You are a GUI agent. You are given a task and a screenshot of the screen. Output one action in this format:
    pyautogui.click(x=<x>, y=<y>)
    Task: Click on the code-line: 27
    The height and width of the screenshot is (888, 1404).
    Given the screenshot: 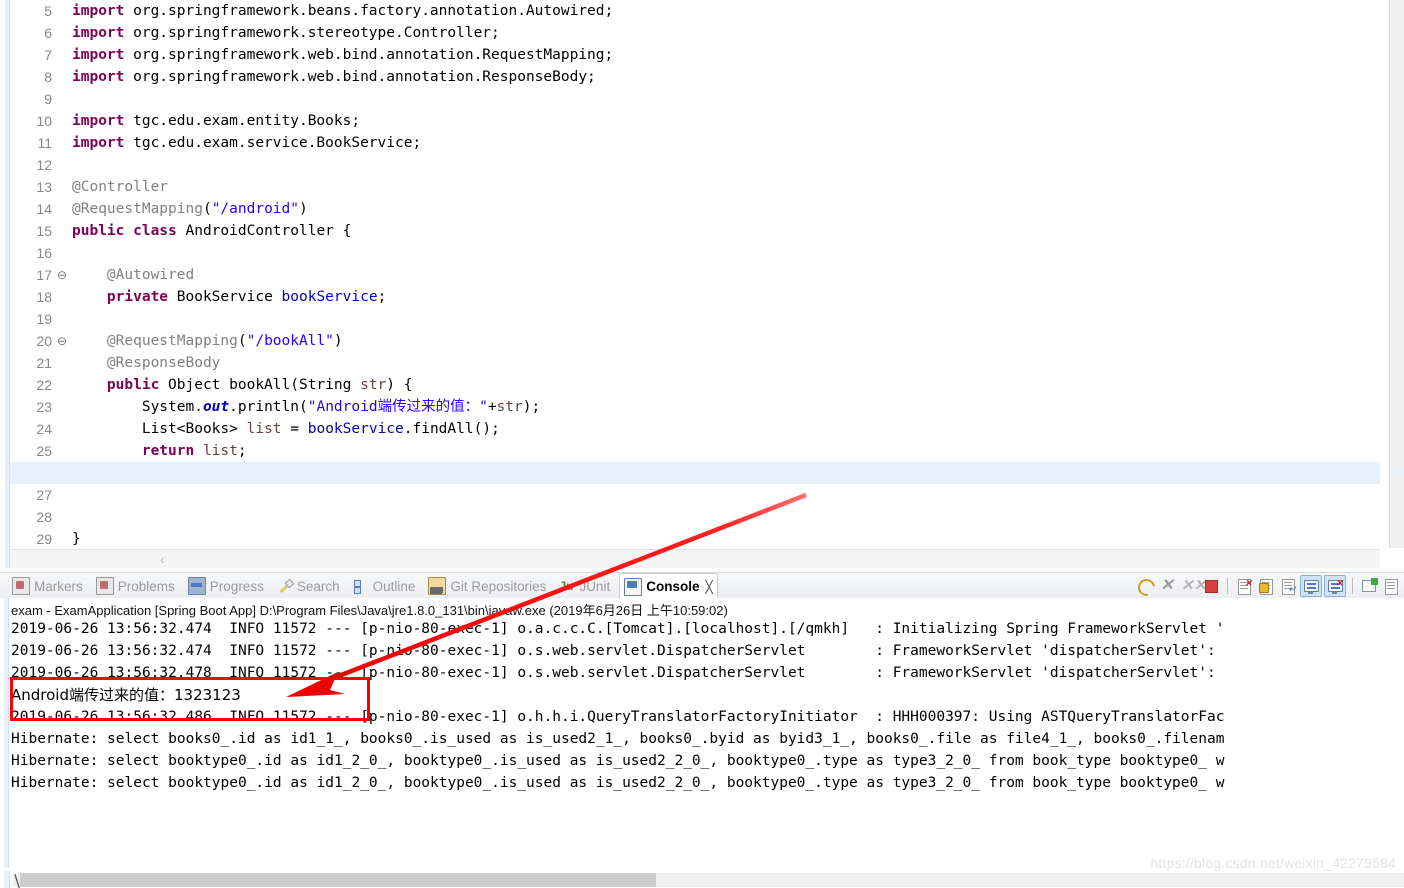 What is the action you would take?
    pyautogui.click(x=695, y=495)
    